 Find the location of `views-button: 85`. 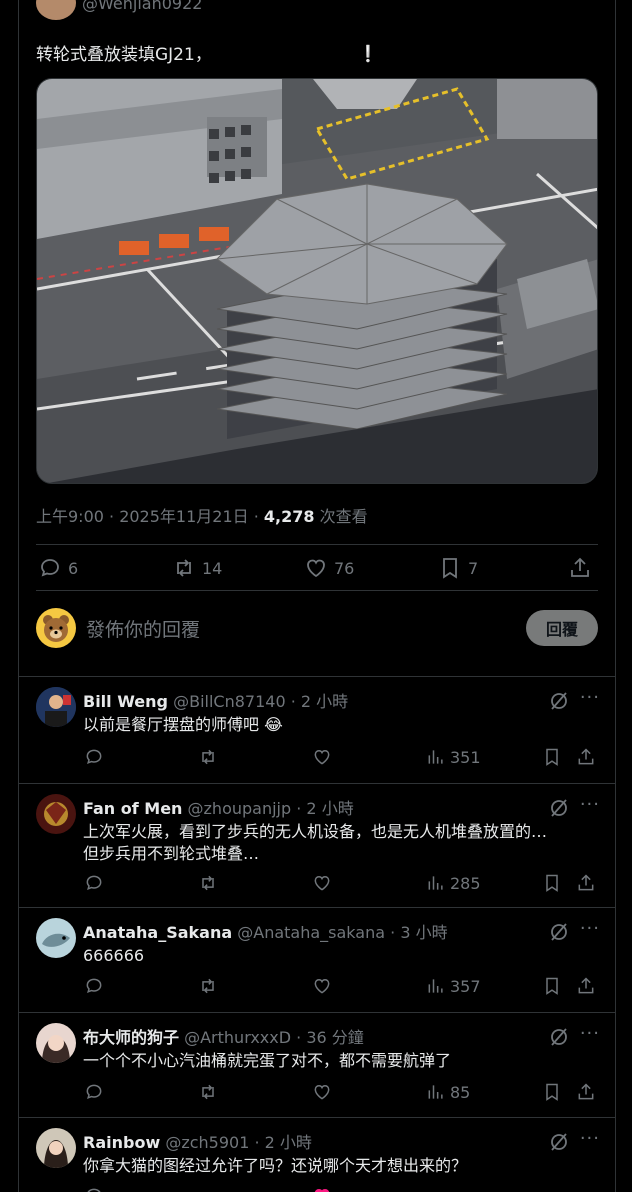

views-button: 85 is located at coordinates (448, 1092).